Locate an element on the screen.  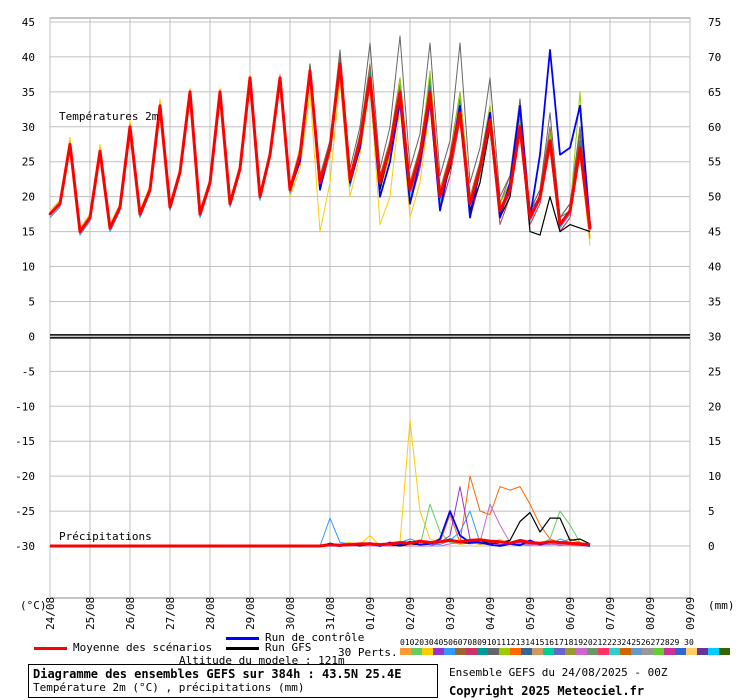
legend-gfs-swatch is located at coordinates (242, 648).